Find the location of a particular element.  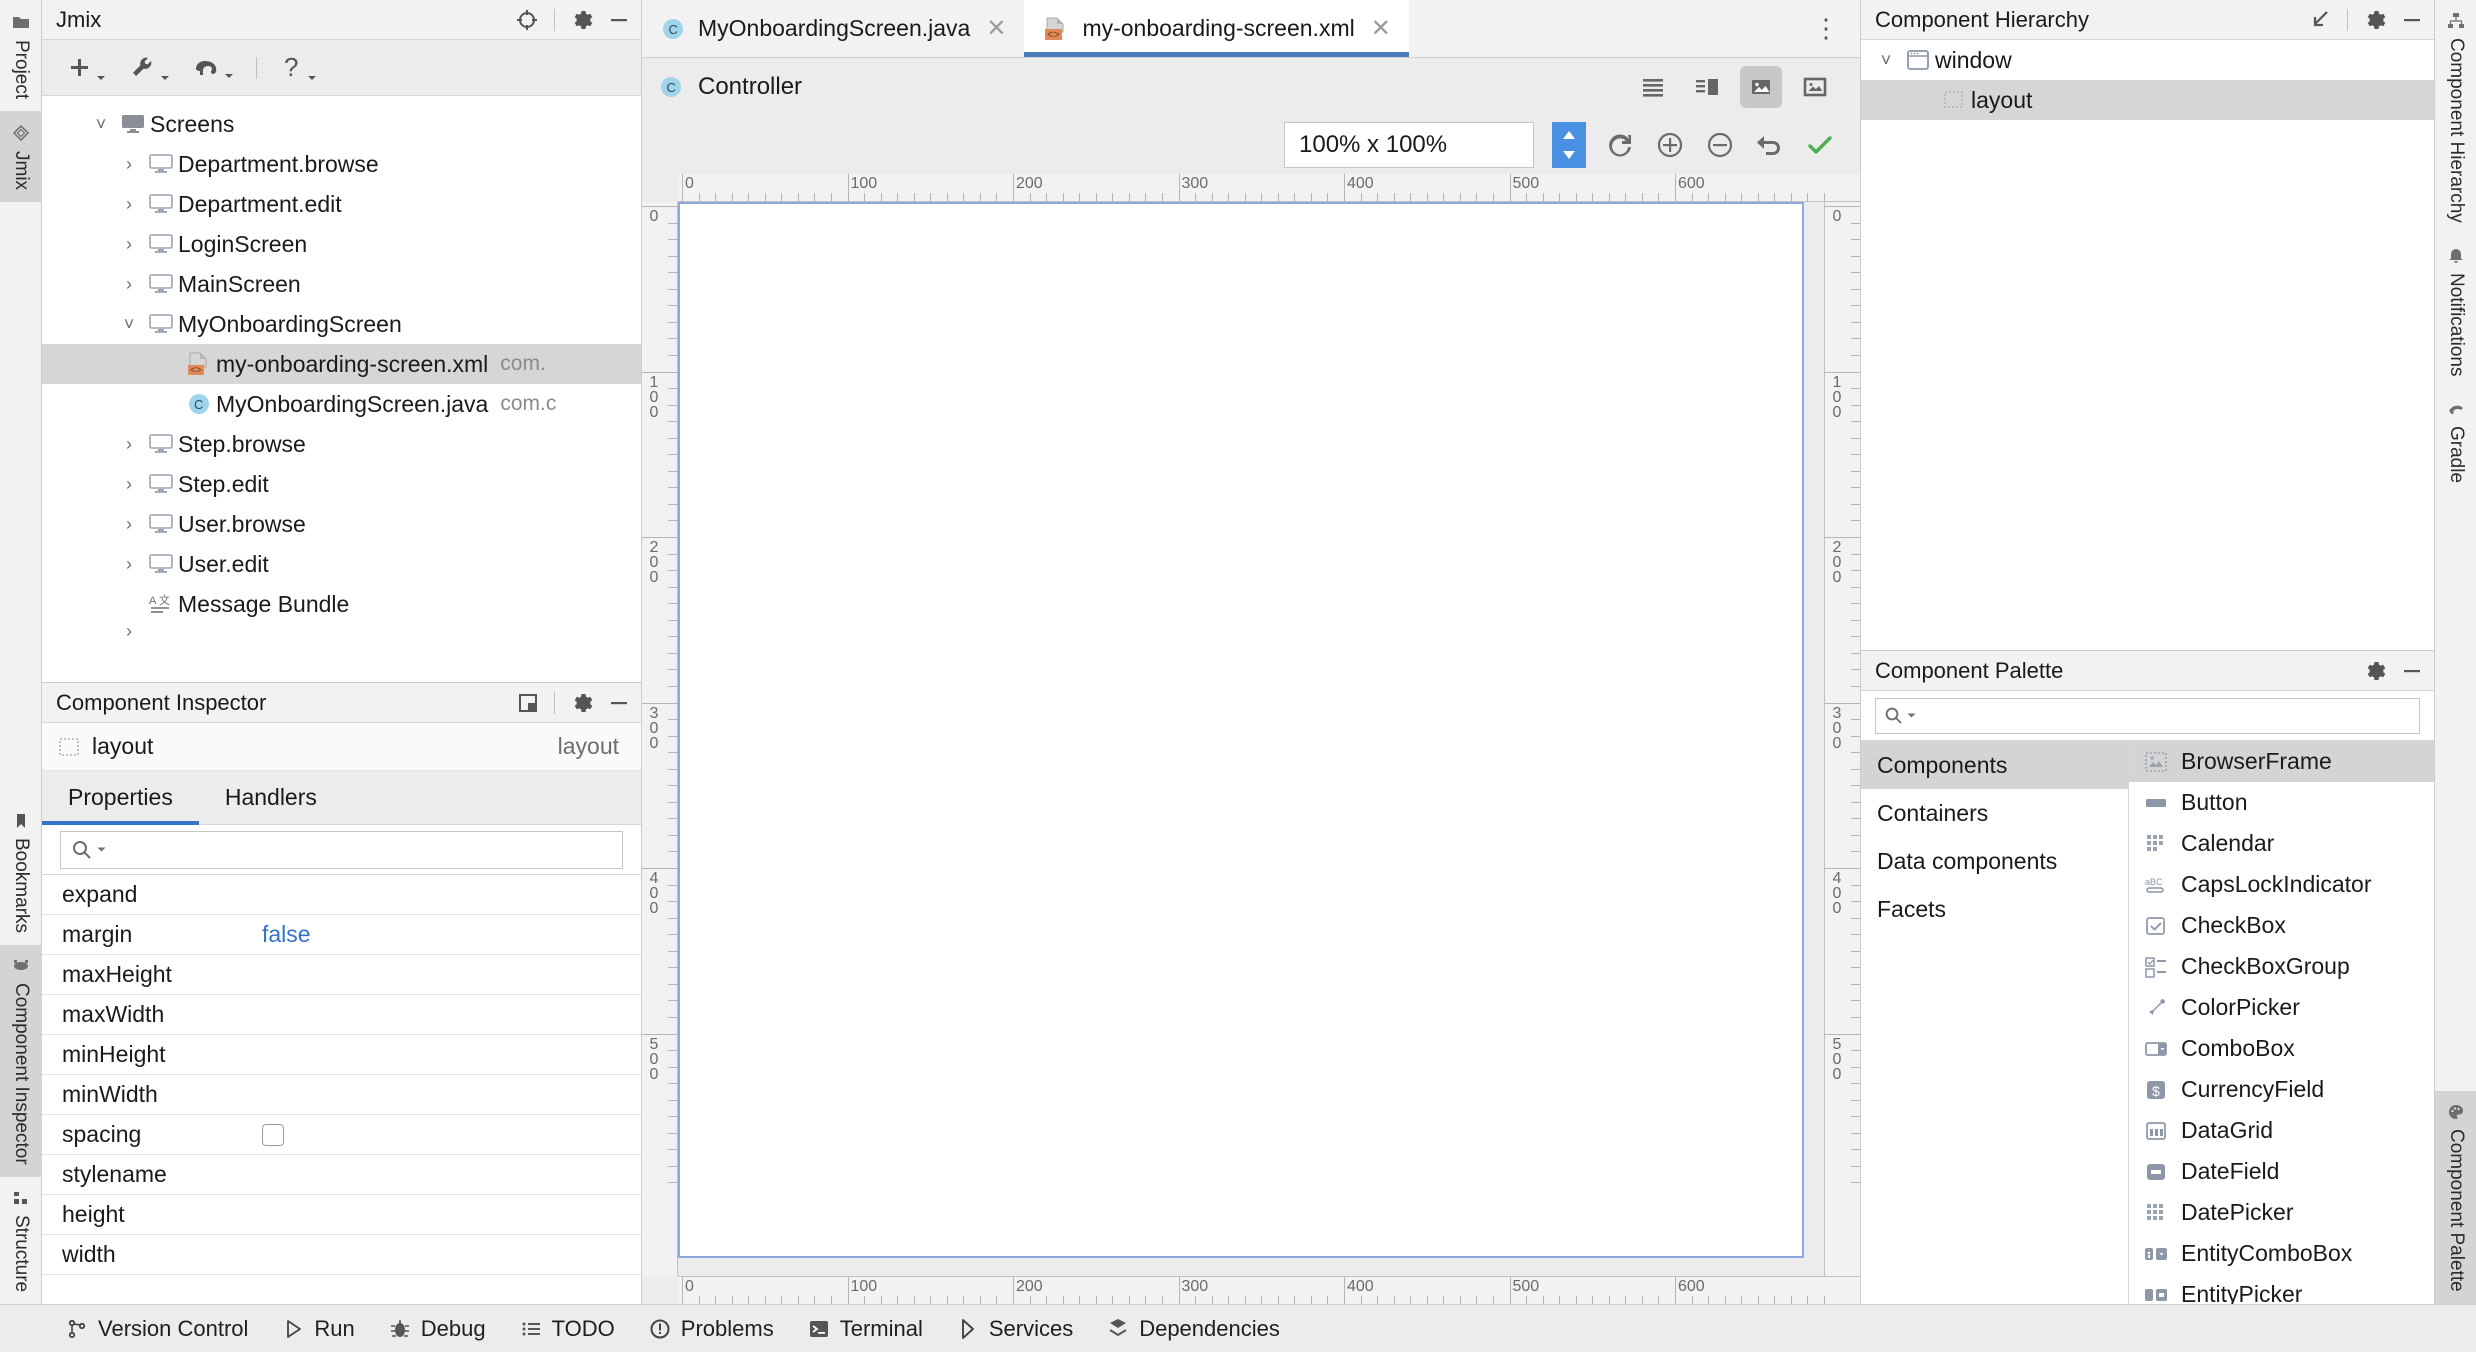

stripe-button-gradle: Gradle is located at coordinates (2455, 441).